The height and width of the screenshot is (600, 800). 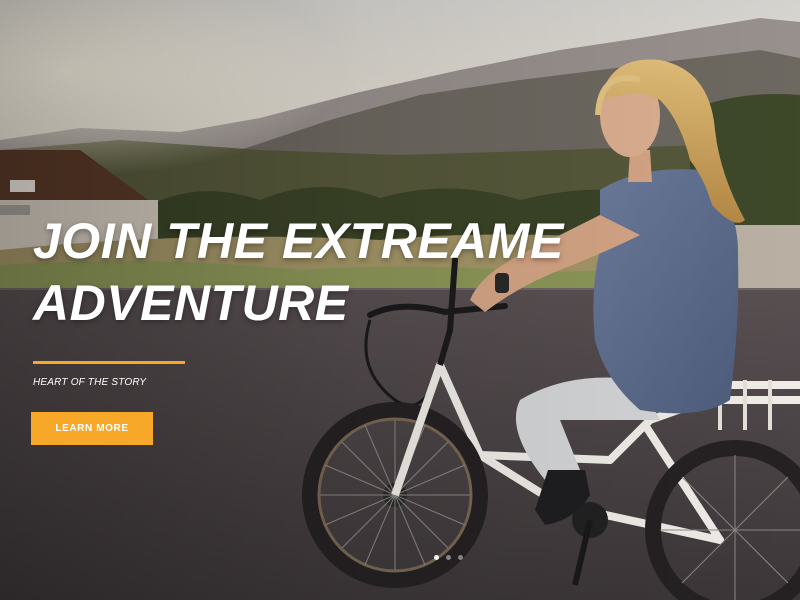 I want to click on learn-more-button: LEARN MORE, so click(x=92, y=428).